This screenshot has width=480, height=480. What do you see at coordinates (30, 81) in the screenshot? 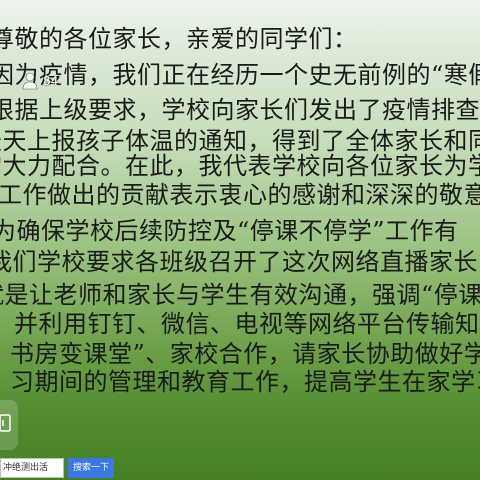
I see `person-icon` at bounding box center [30, 81].